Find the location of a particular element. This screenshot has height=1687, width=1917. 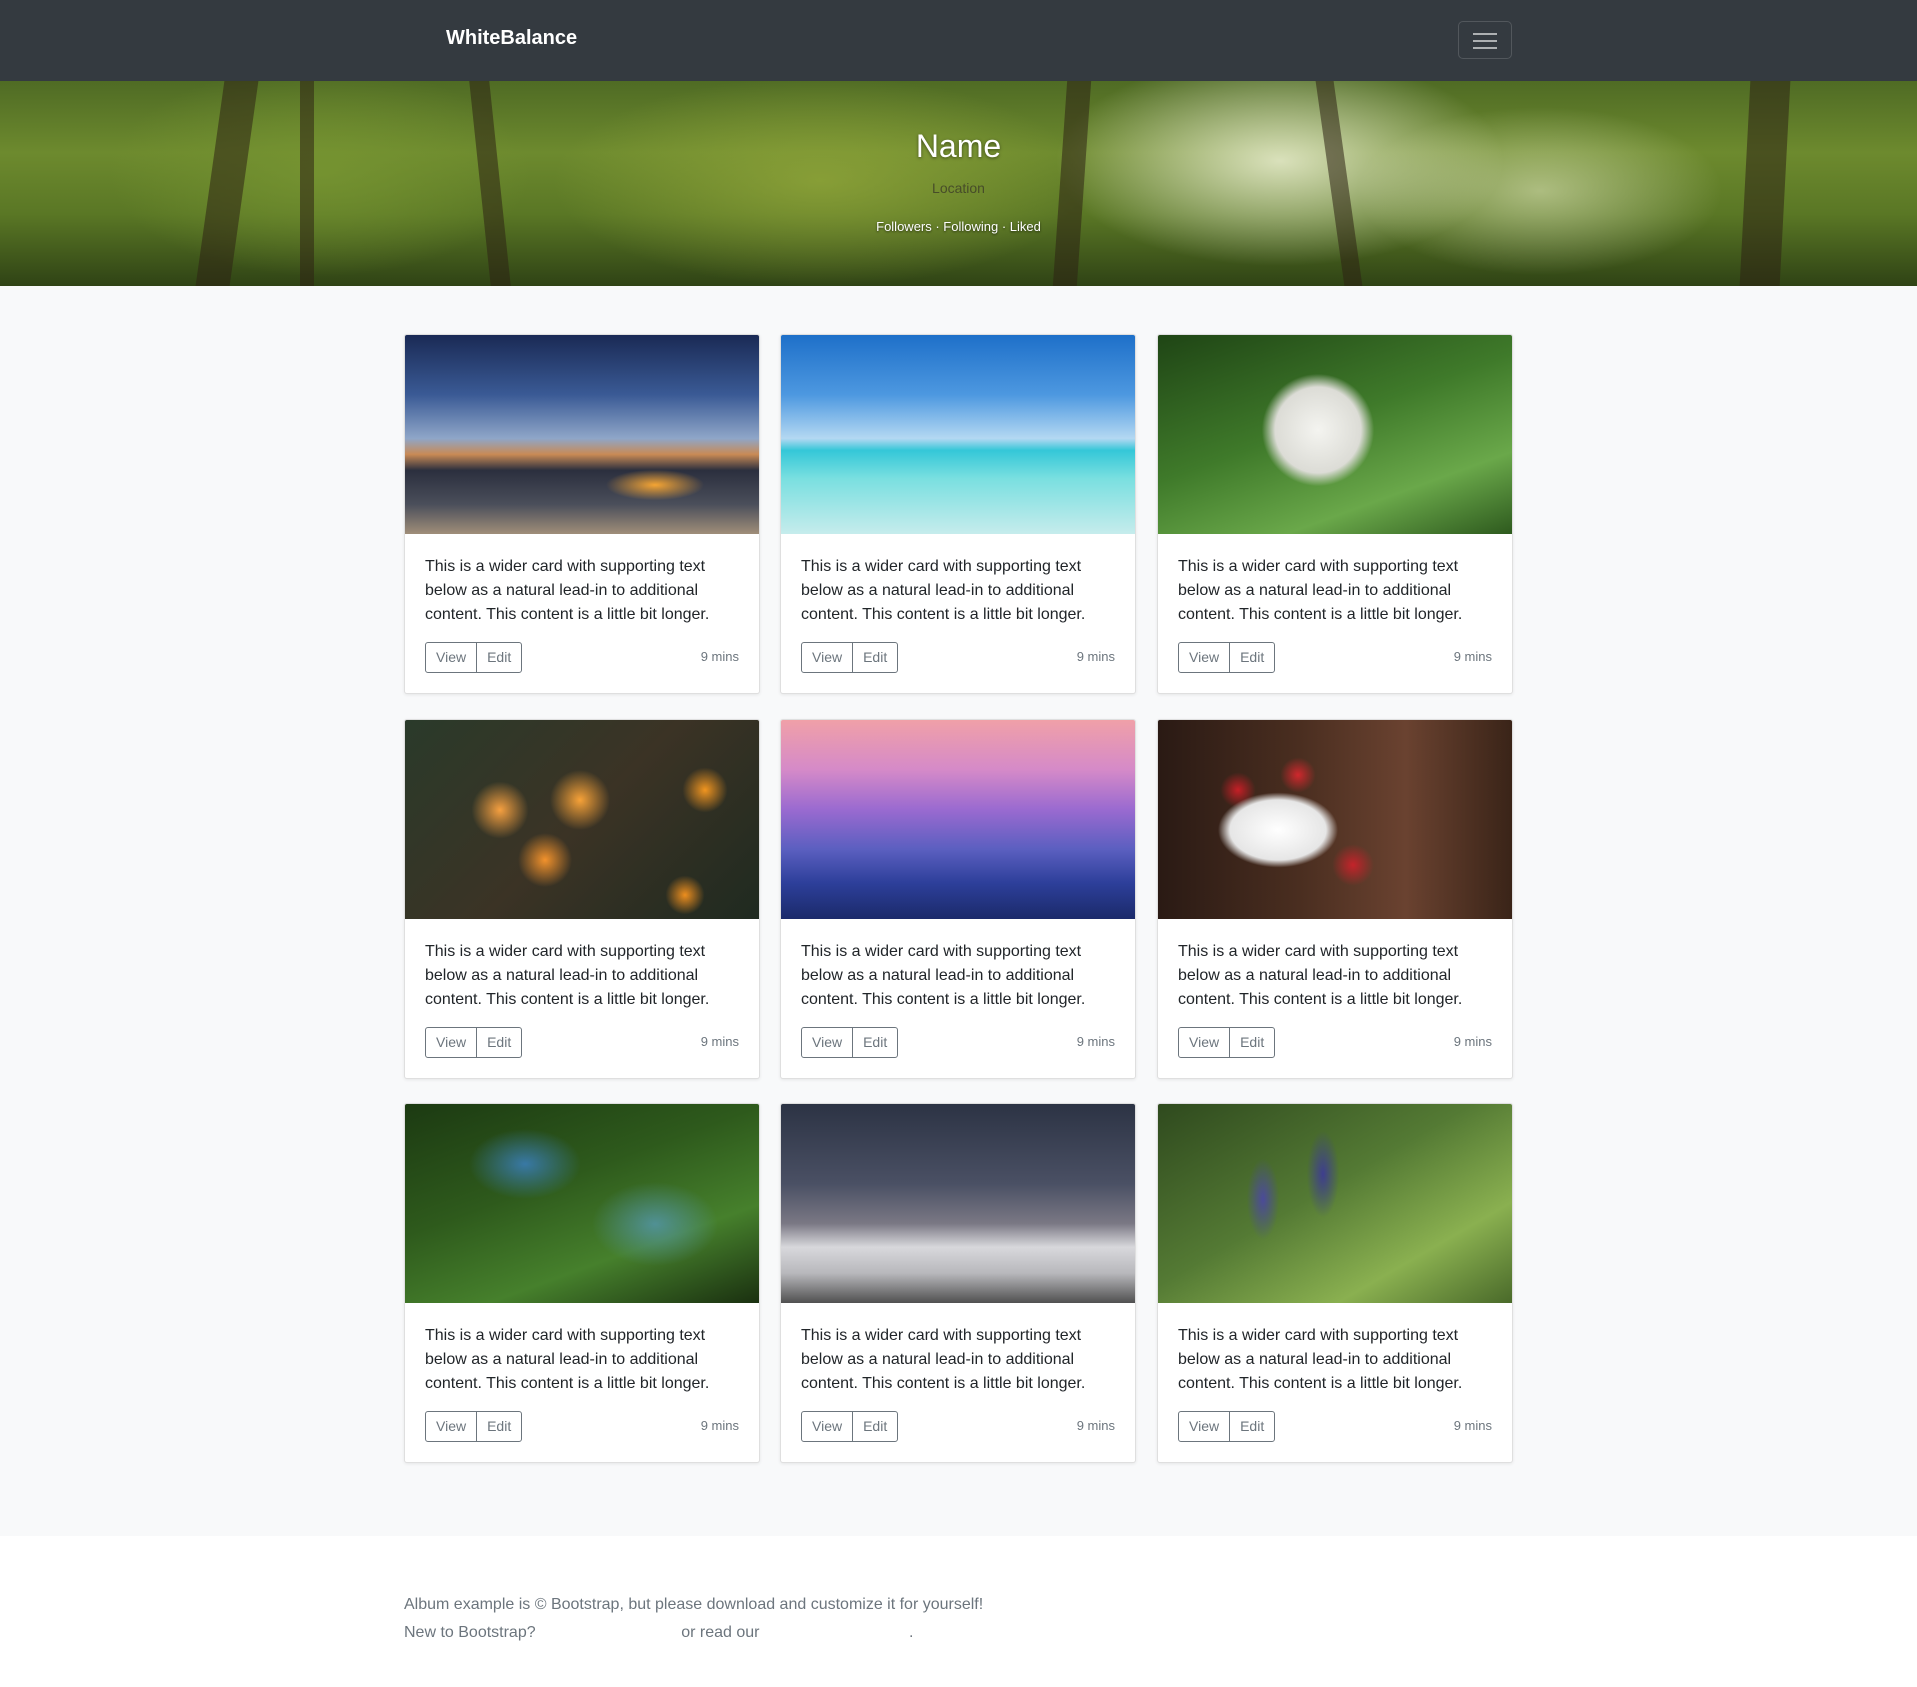

footer-prefix: New to Bootstrap? is located at coordinates (470, 1632).